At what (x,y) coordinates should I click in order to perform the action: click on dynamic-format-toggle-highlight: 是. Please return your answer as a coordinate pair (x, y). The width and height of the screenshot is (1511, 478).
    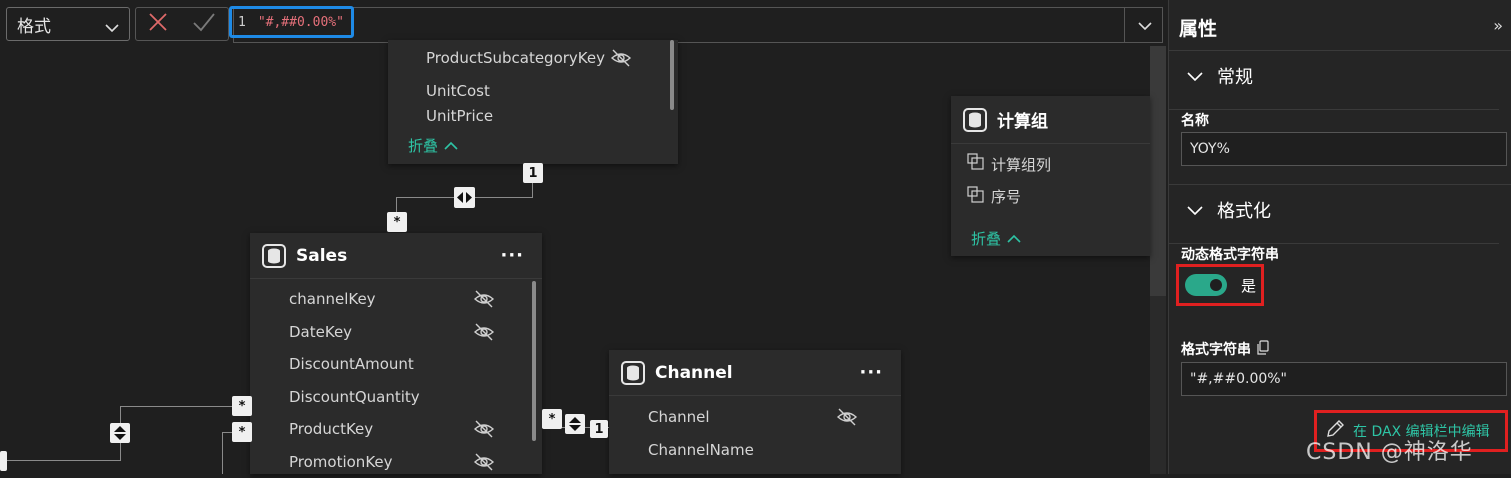
    Looking at the image, I should click on (1220, 285).